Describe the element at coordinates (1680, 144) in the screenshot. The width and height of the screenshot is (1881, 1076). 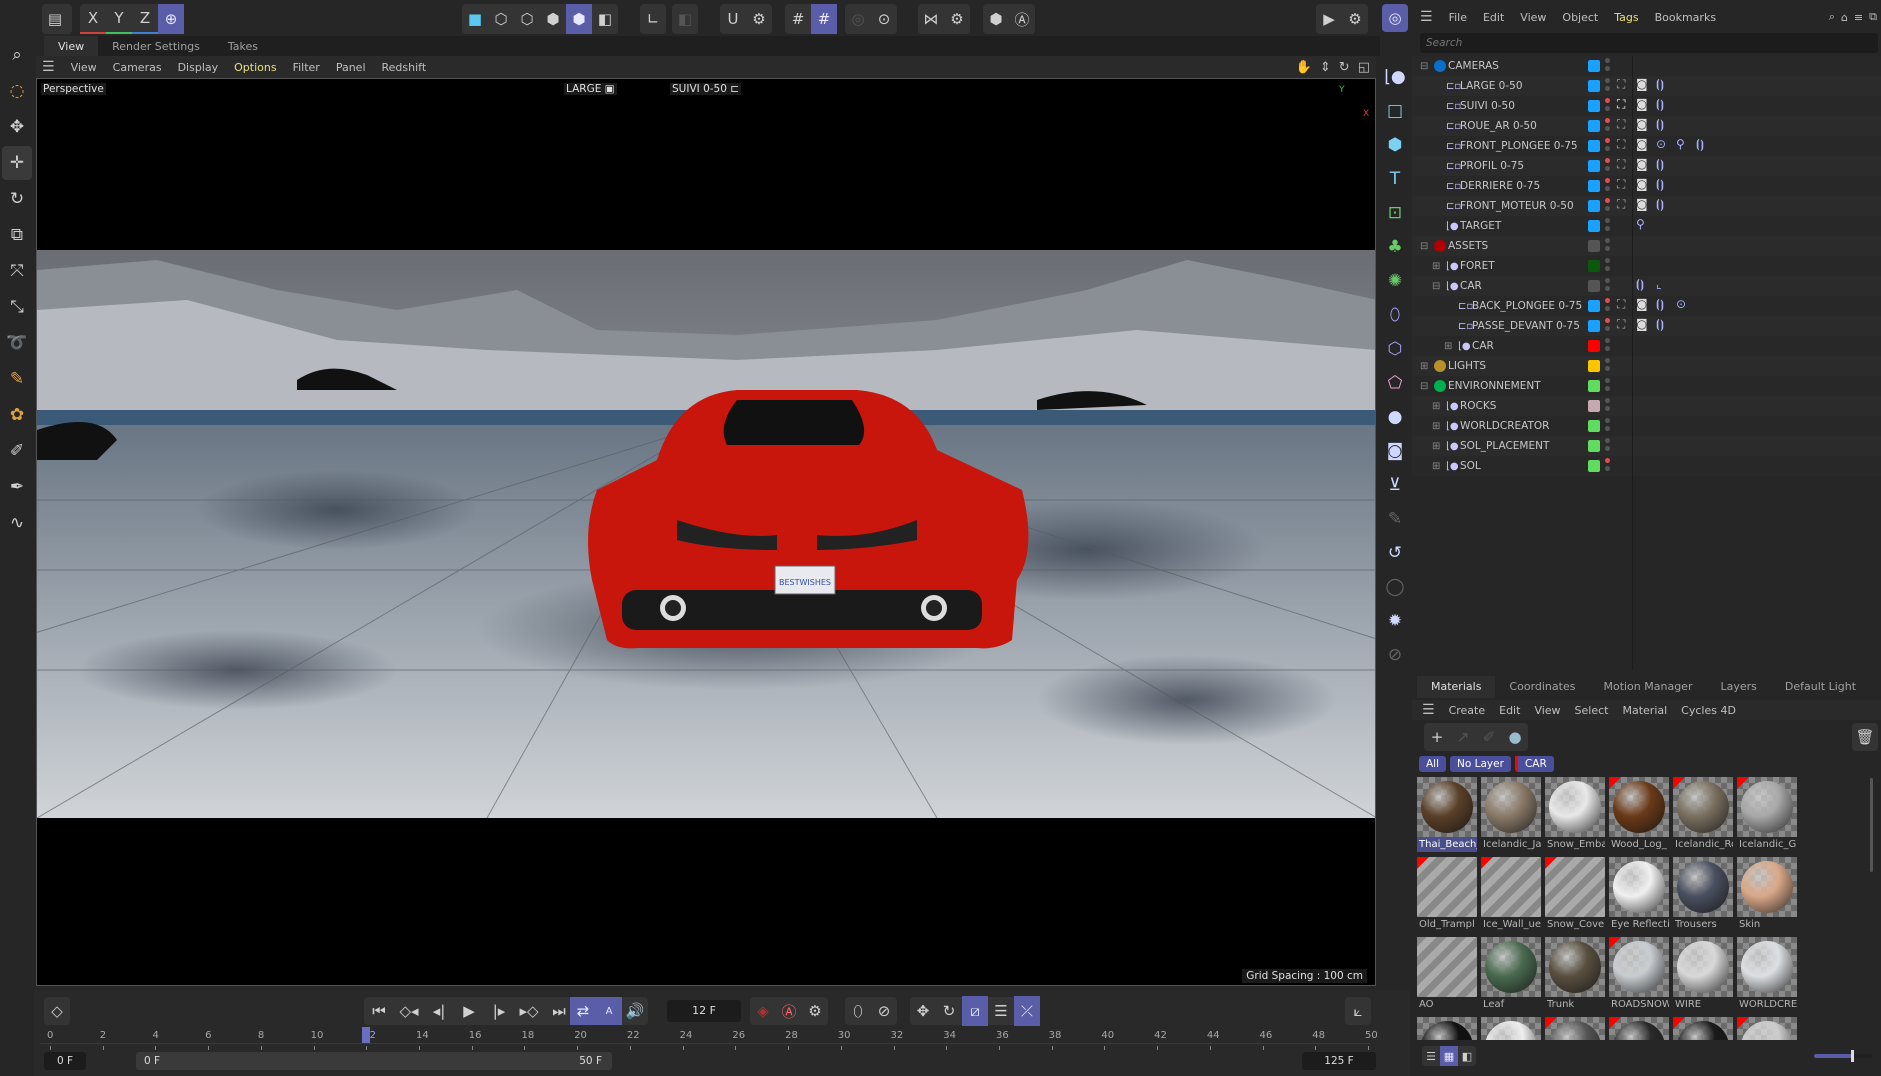
I see `pin-tag-icon: ⚲` at that location.